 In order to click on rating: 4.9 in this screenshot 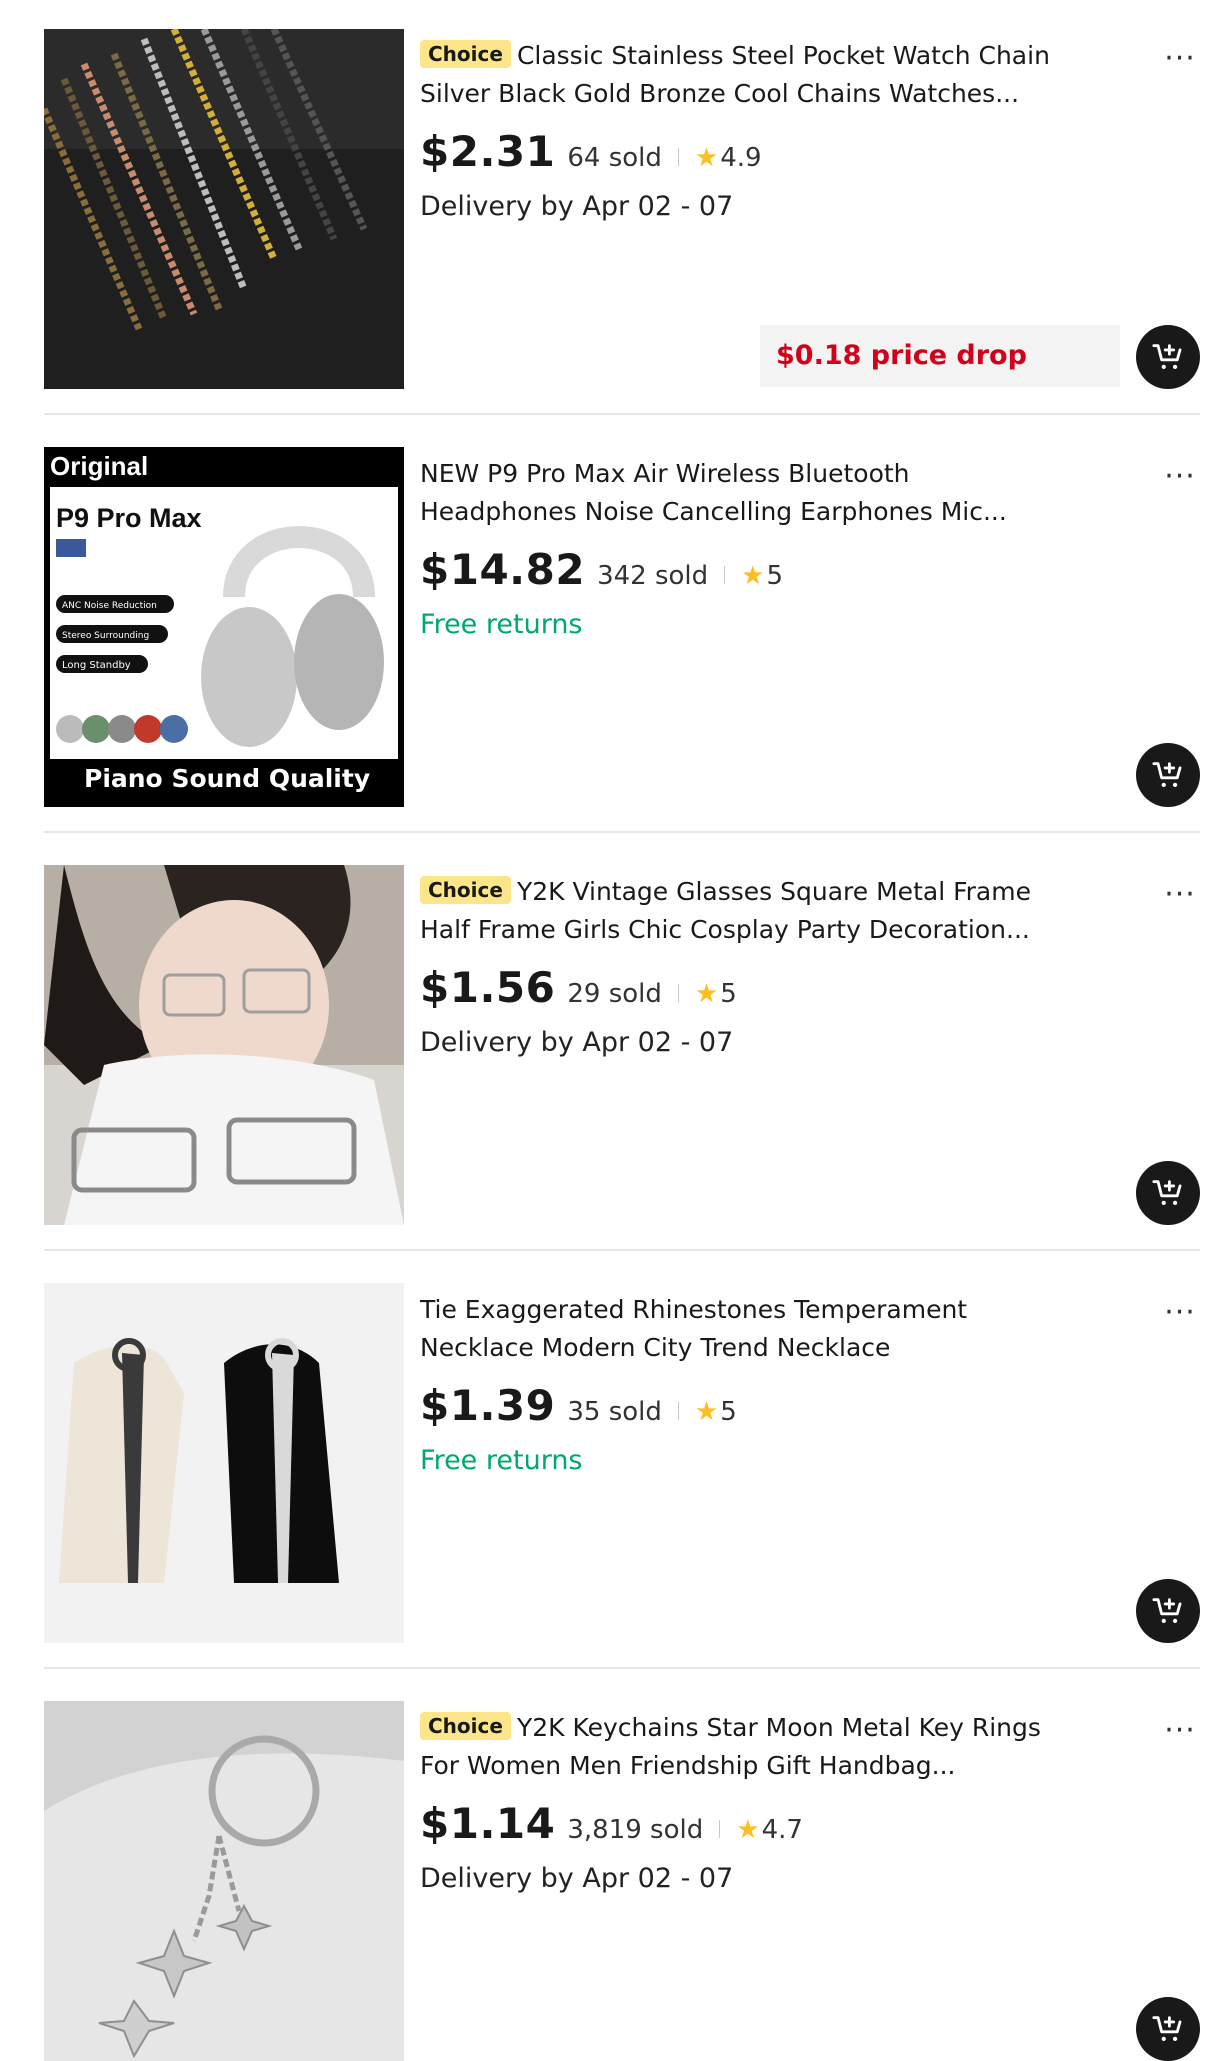, I will do `click(741, 158)`.